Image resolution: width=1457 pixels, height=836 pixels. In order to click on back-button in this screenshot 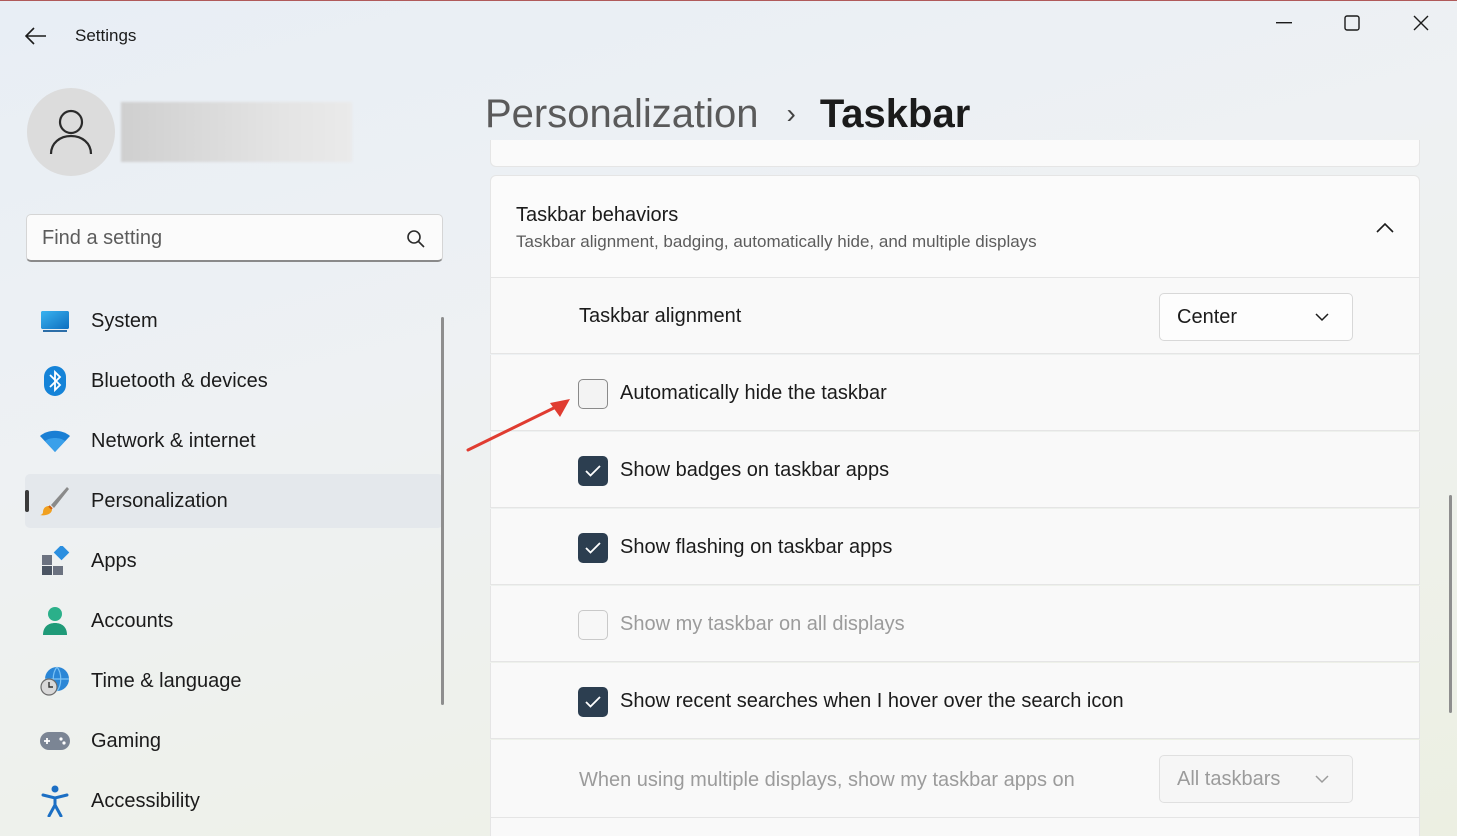, I will do `click(36, 36)`.